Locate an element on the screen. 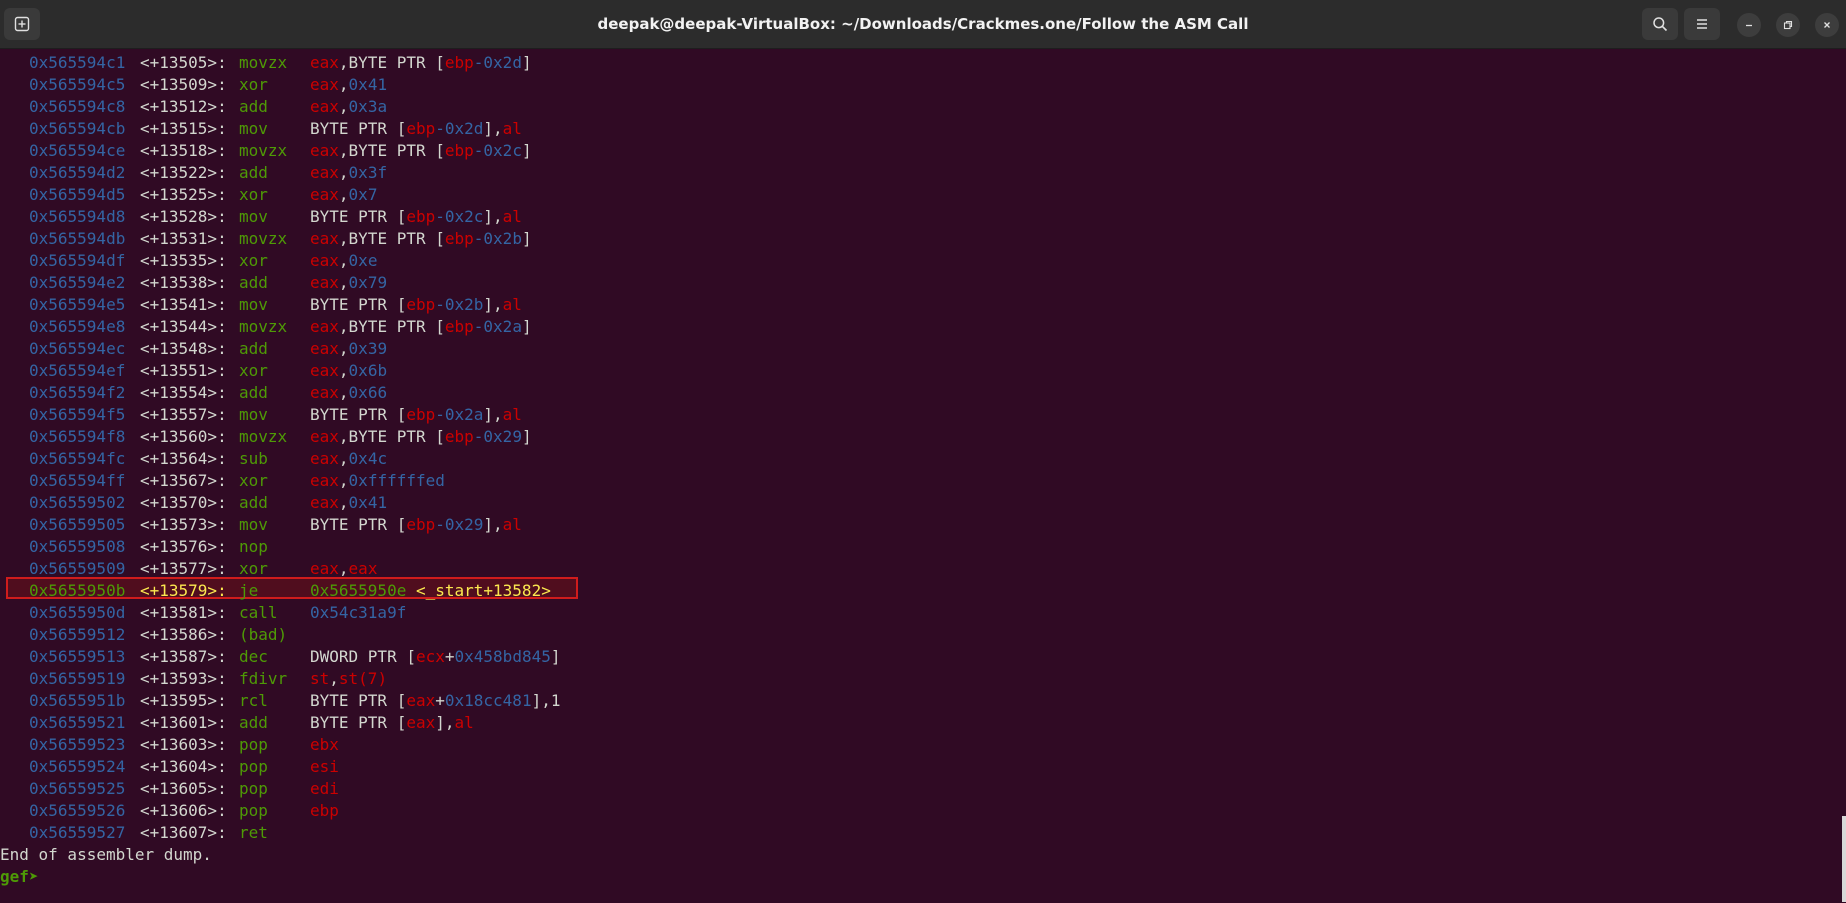 This screenshot has height=903, width=1846. asm-address: 0x565594ef is located at coordinates (77, 370).